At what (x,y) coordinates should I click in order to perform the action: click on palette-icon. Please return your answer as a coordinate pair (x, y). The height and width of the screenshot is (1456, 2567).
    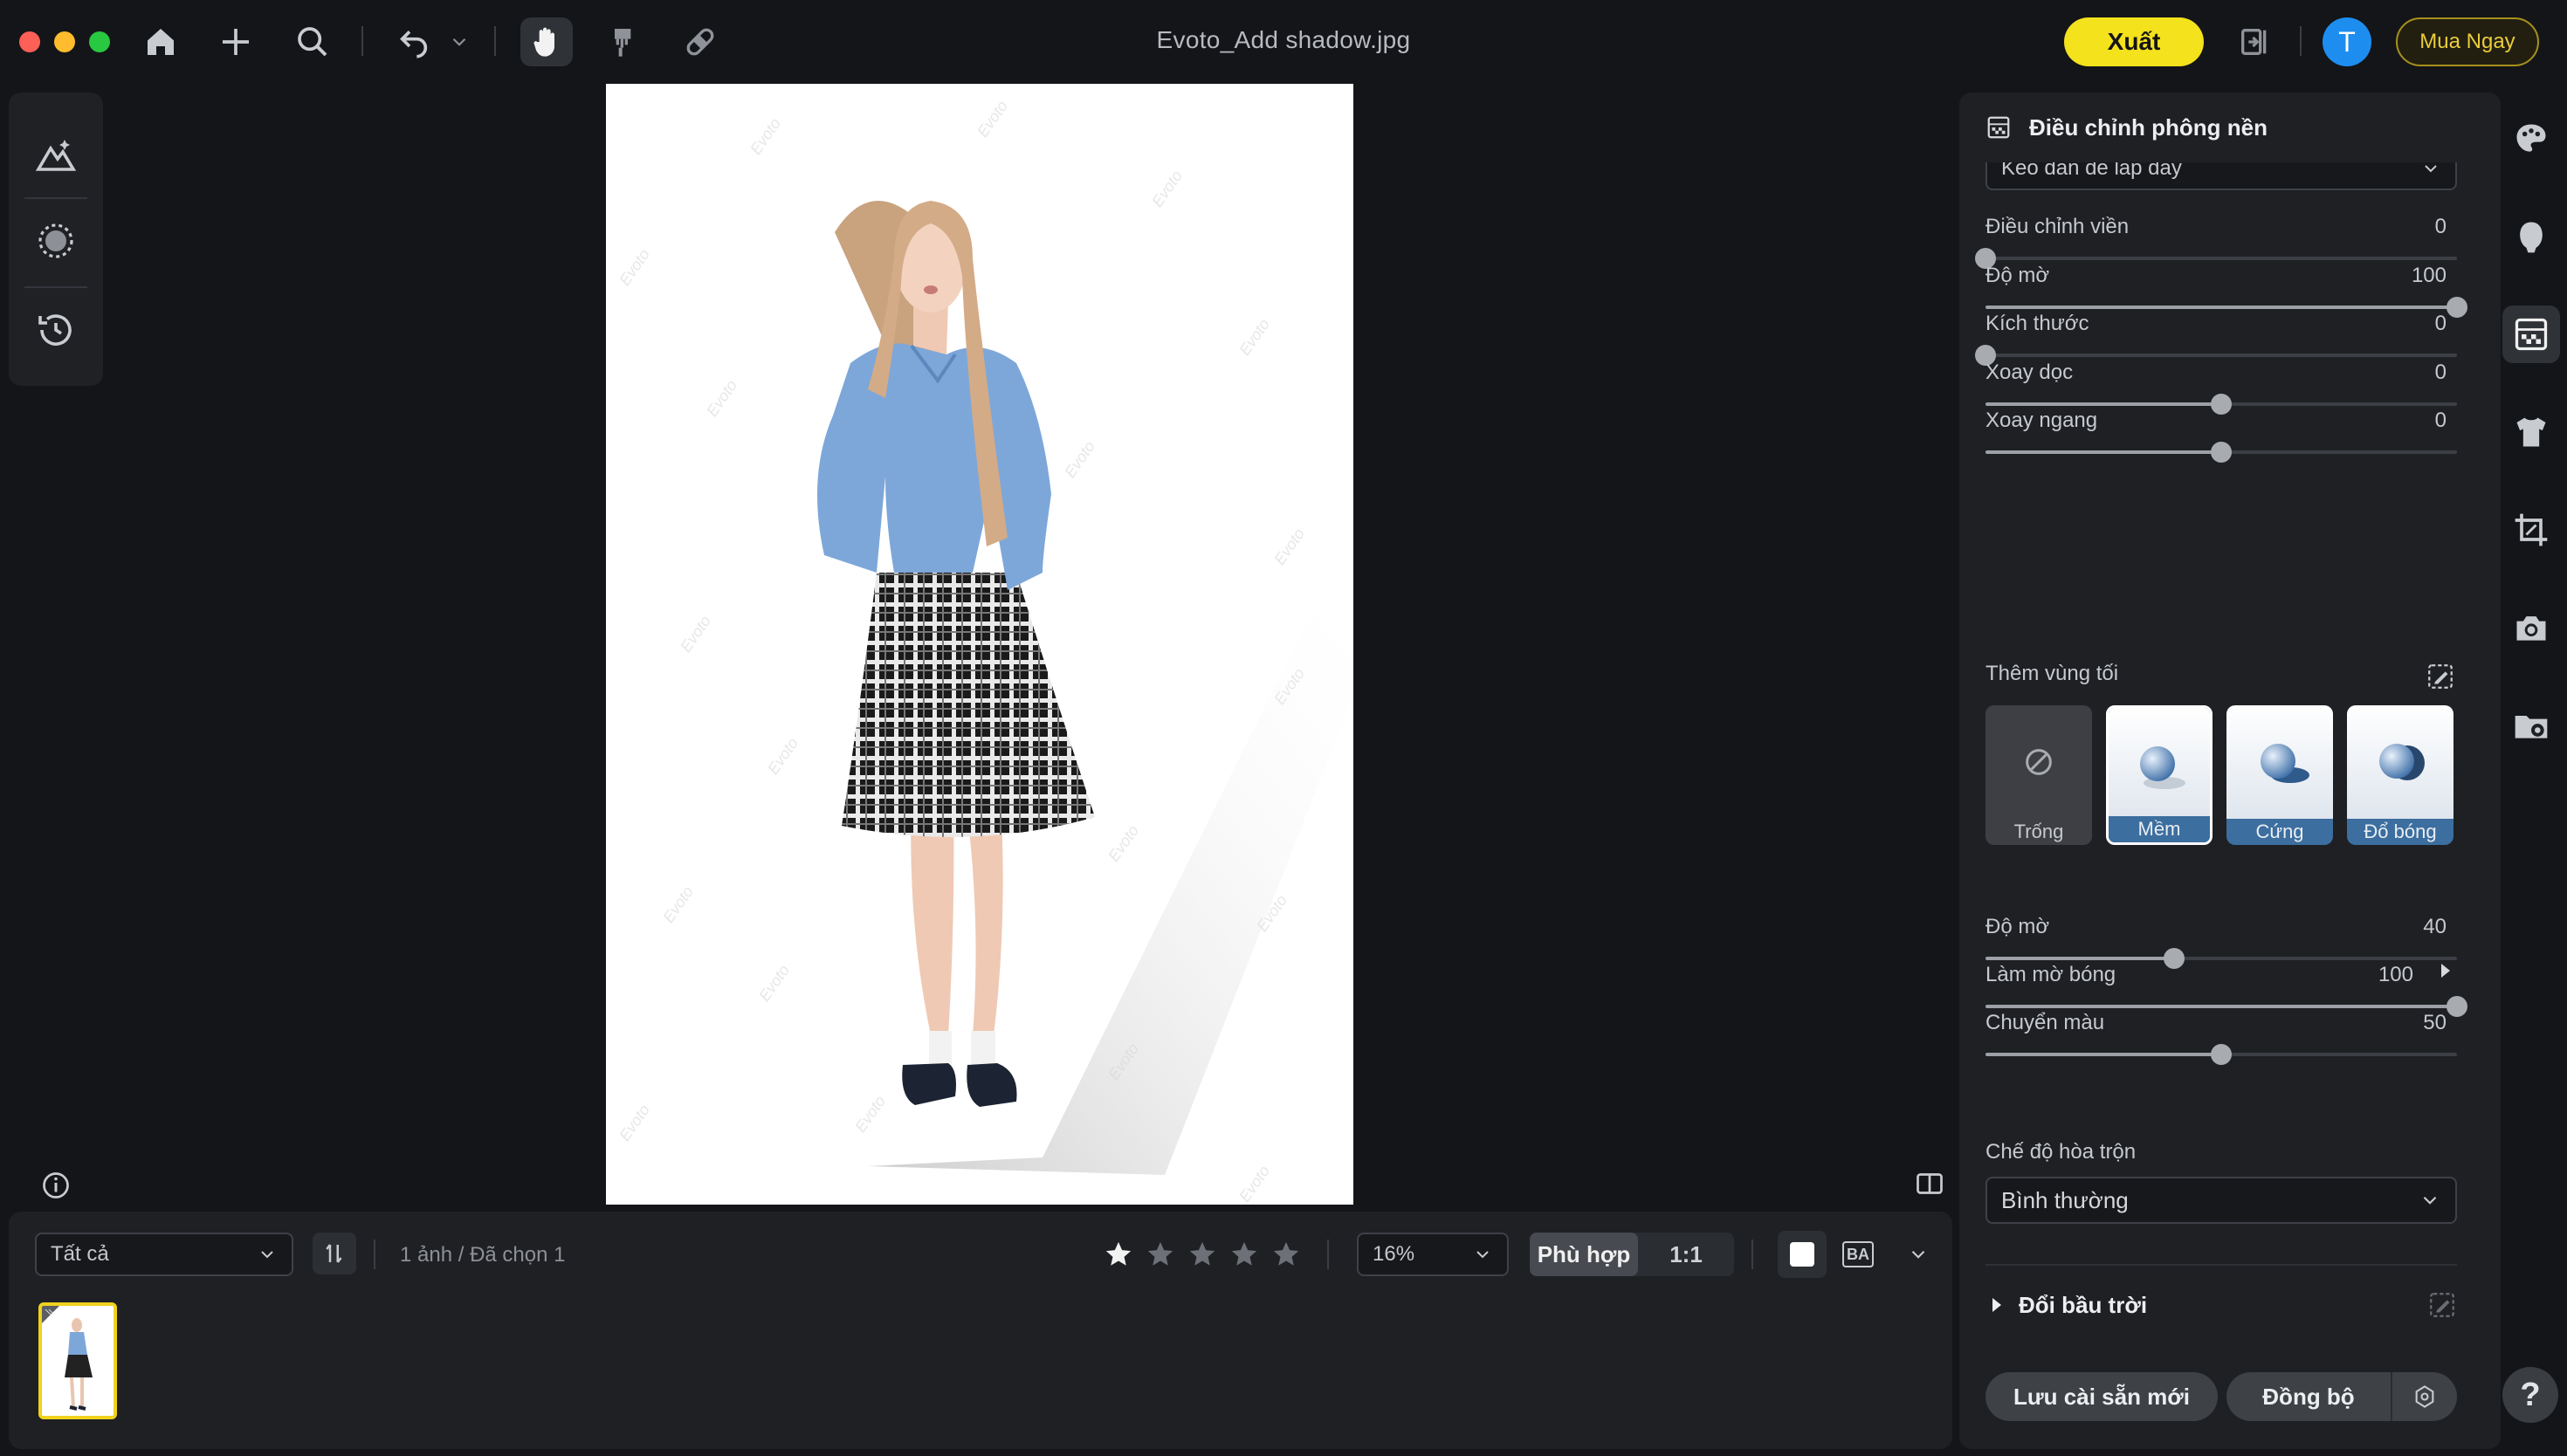
    Looking at the image, I should click on (2531, 139).